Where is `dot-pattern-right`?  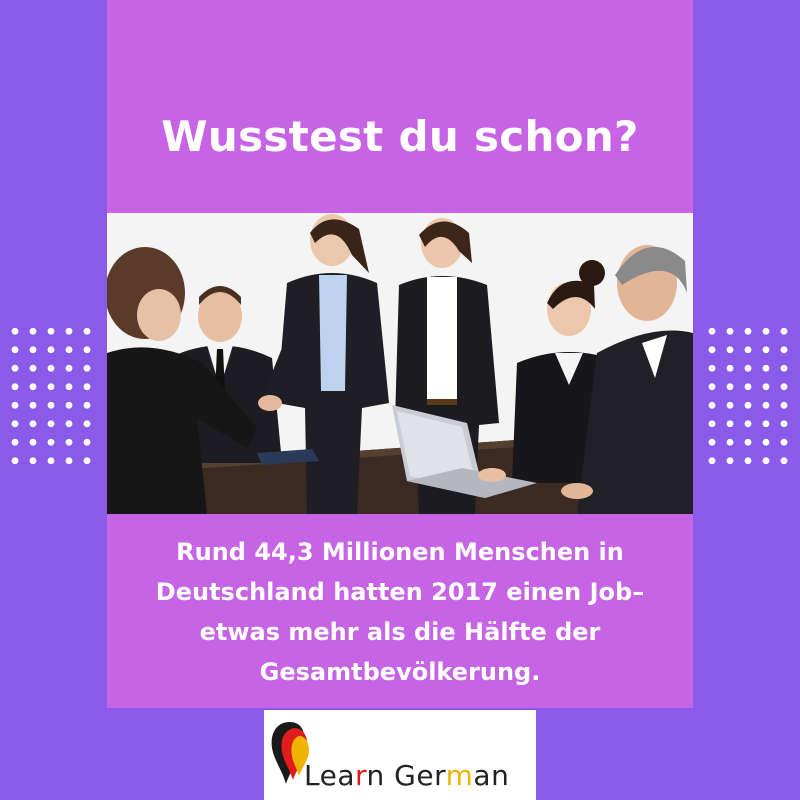
dot-pattern-right is located at coordinates (747, 397).